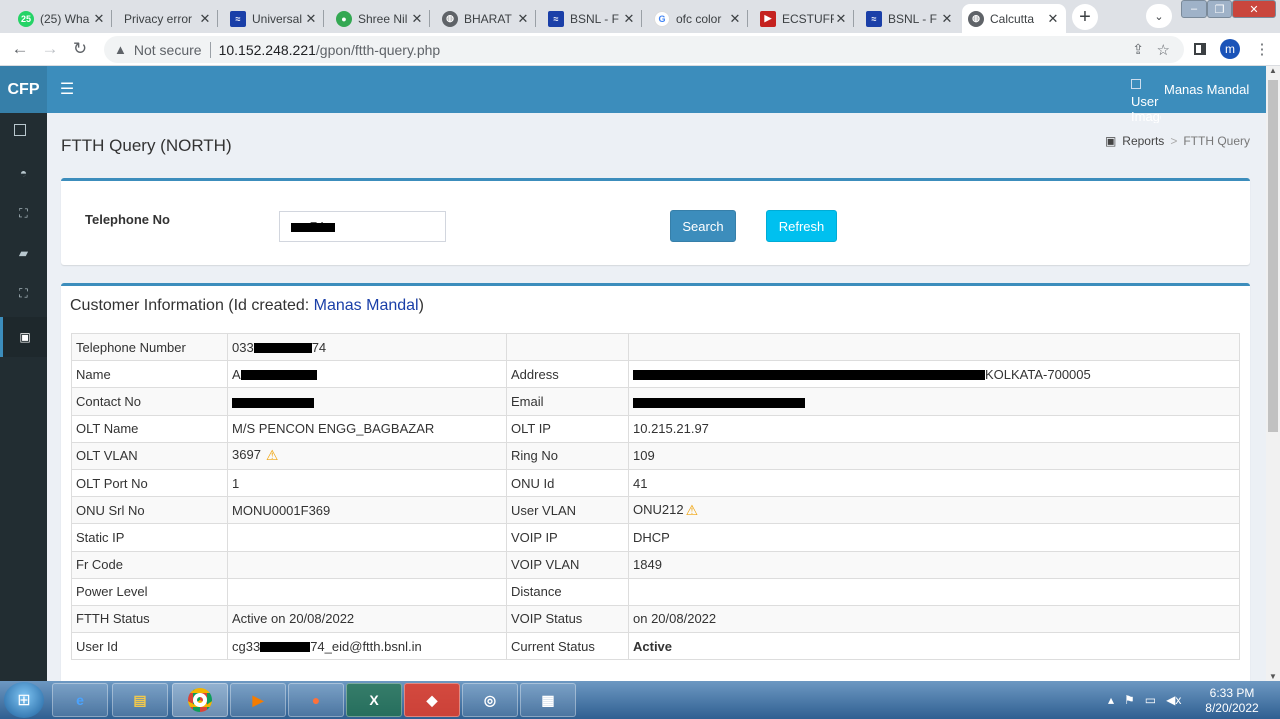 The height and width of the screenshot is (719, 1280). I want to click on volume-muted-icon: ◀x, so click(1173, 700).